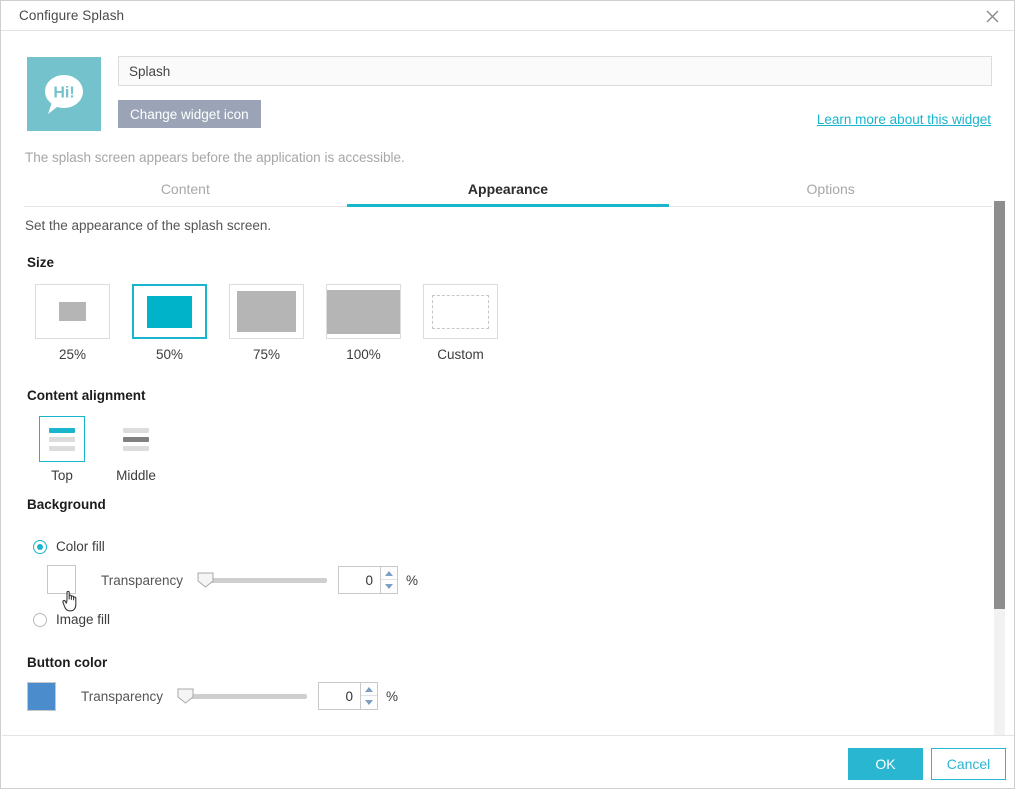 The height and width of the screenshot is (789, 1015). I want to click on size-option-50: 50%, so click(169, 323).